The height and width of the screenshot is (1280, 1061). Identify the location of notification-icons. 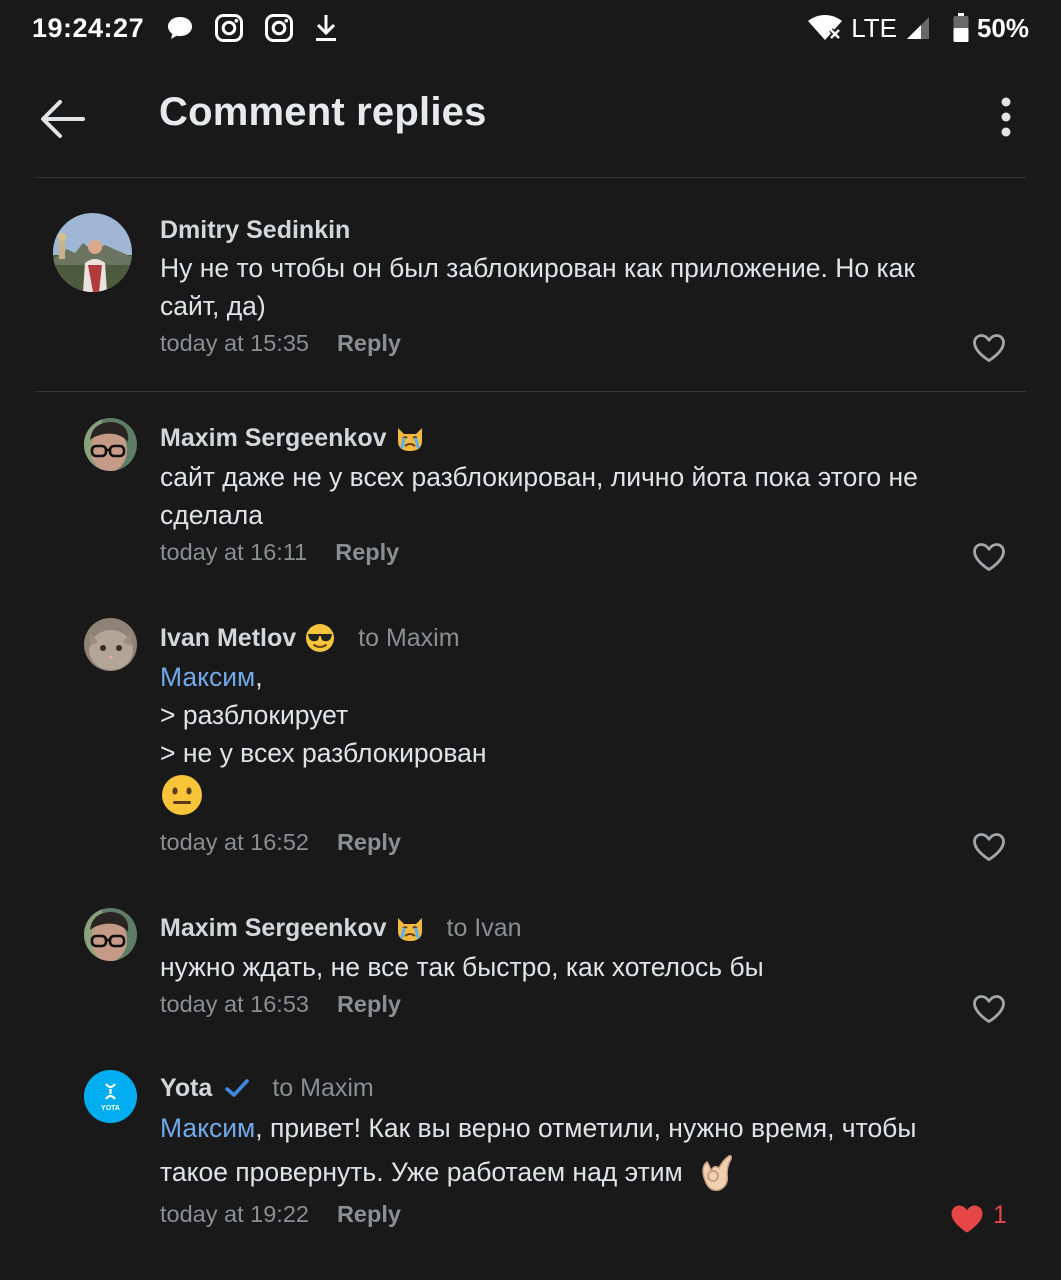
(252, 28).